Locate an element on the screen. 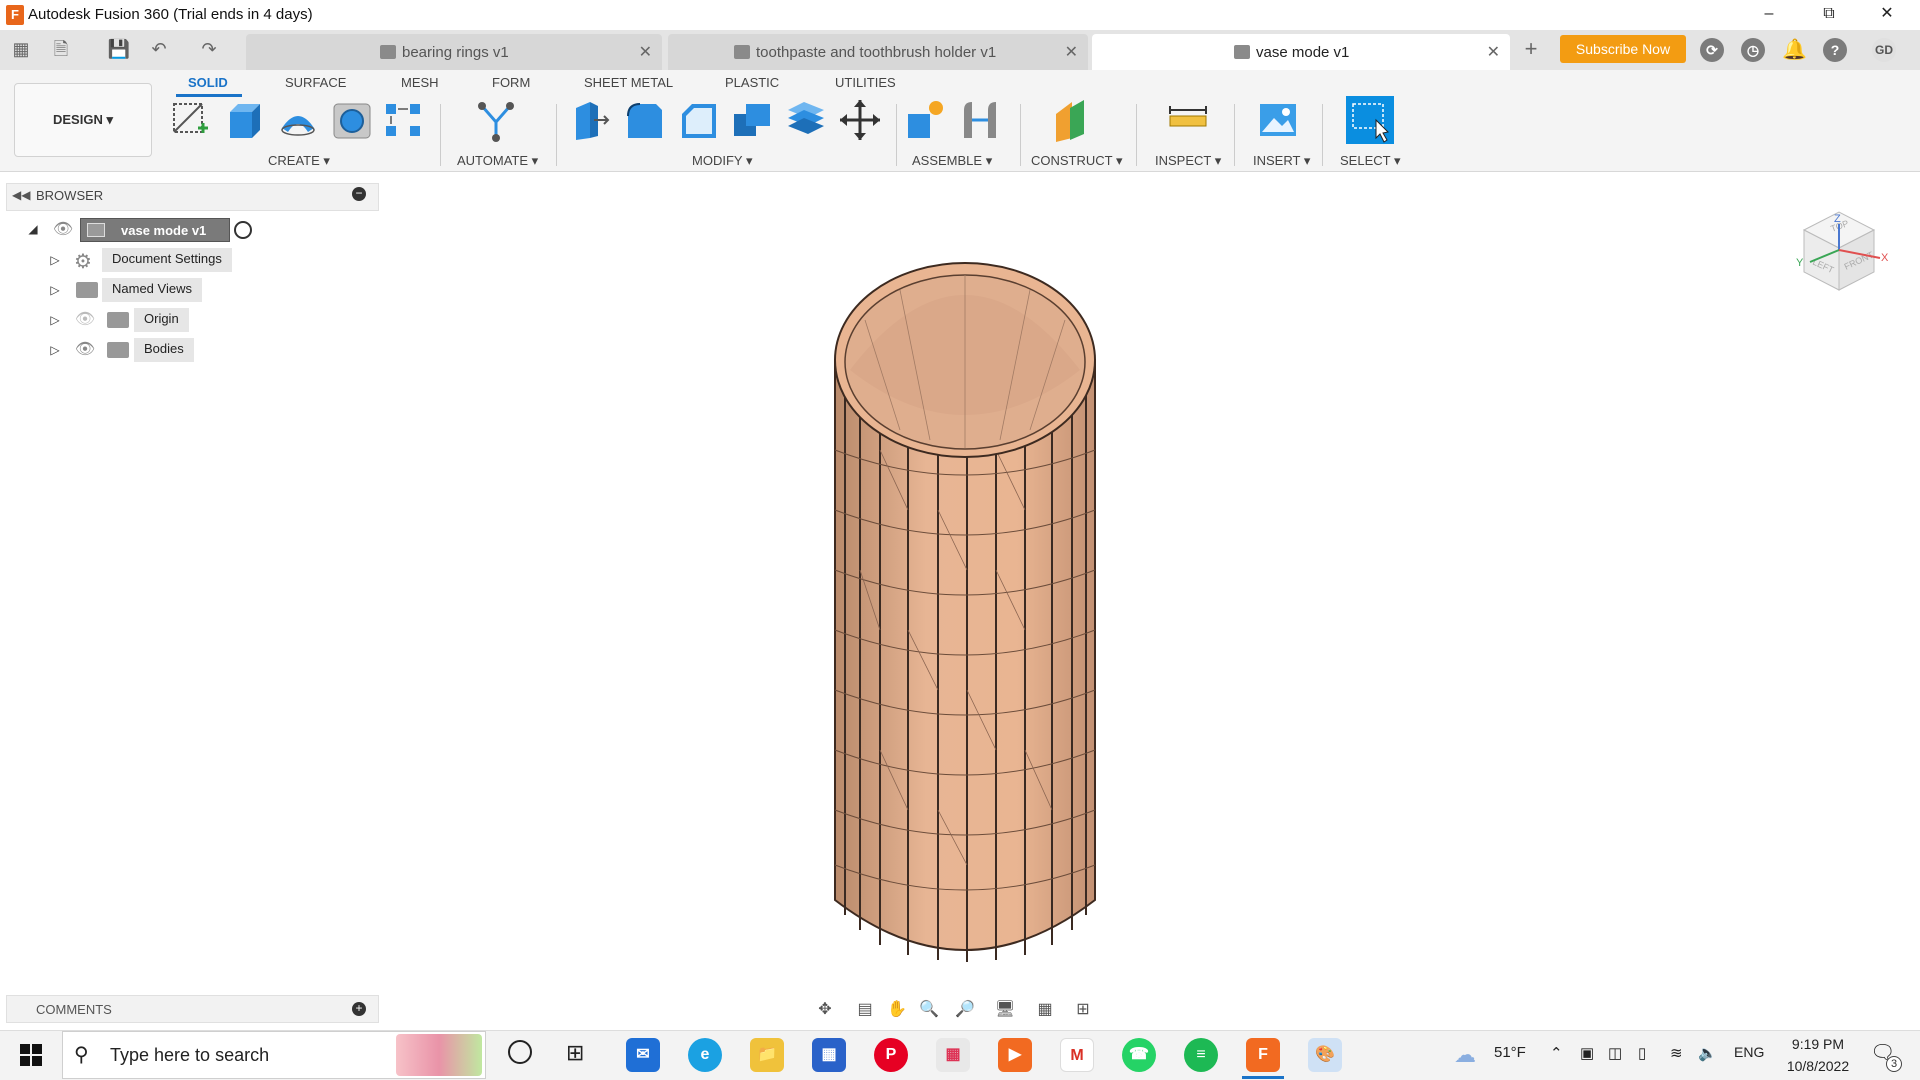 Image resolution: width=1920 pixels, height=1080 pixels. wifi-icon: ≋ is located at coordinates (1676, 1053).